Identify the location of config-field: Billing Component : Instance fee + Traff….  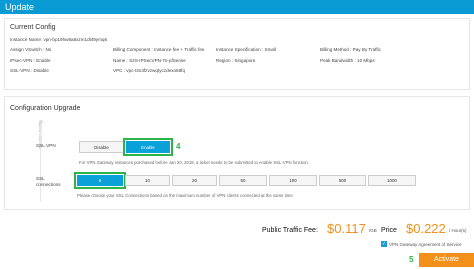
(159, 49).